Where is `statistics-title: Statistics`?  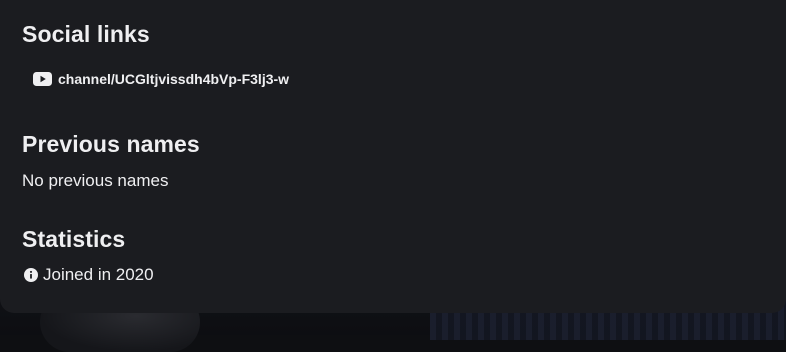 statistics-title: Statistics is located at coordinates (74, 239).